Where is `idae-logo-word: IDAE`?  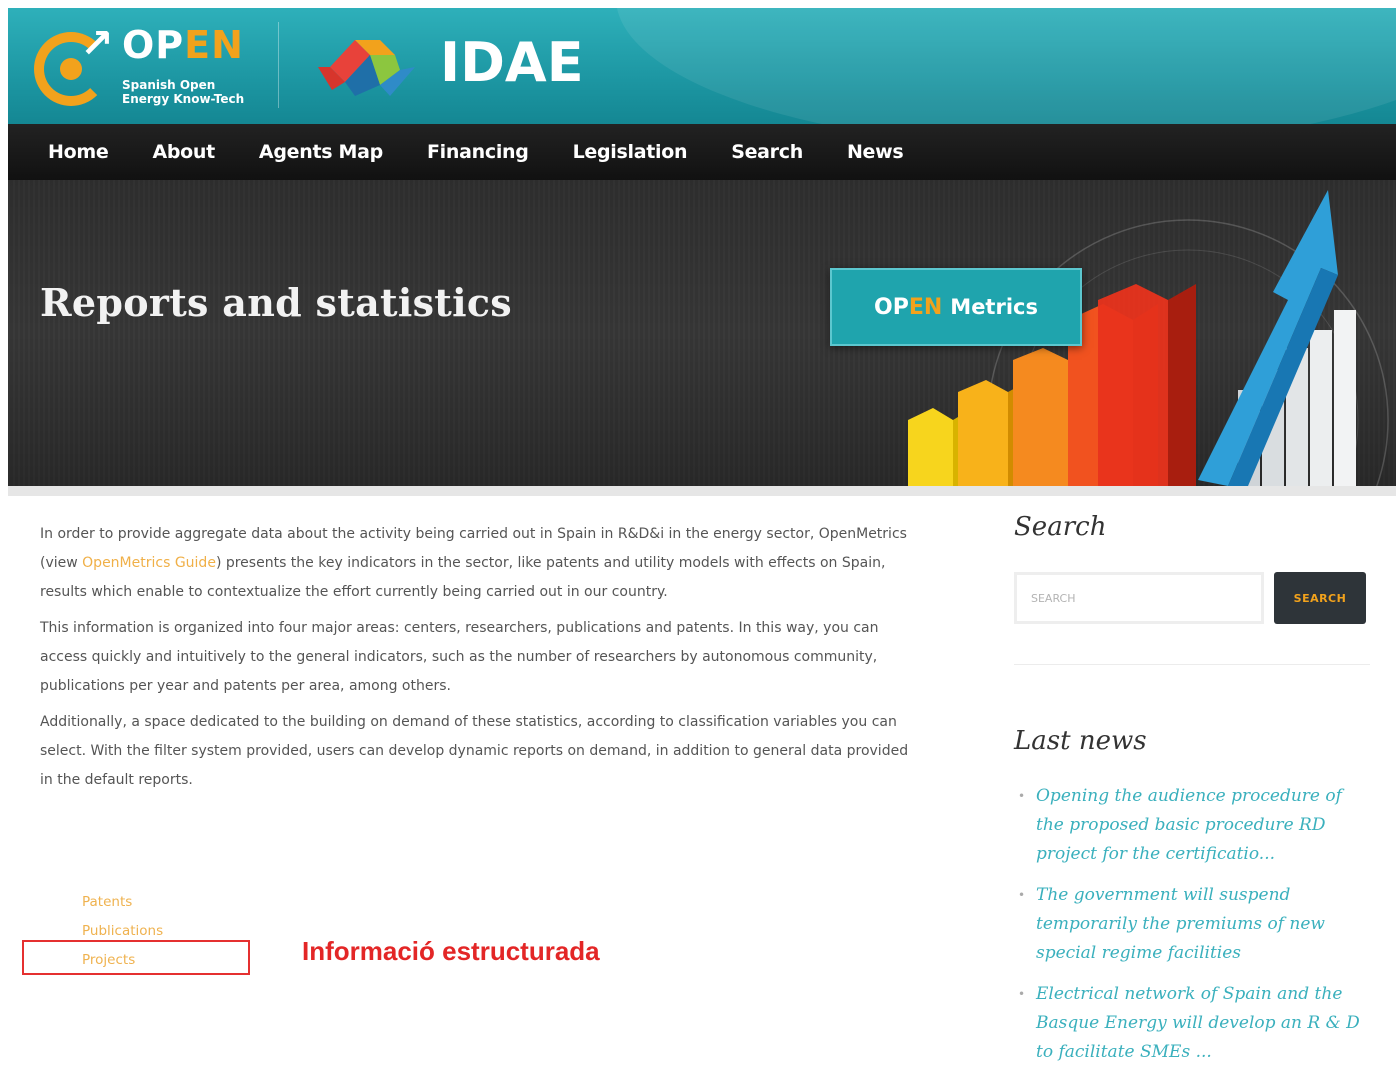
idae-logo-word: IDAE is located at coordinates (512, 62).